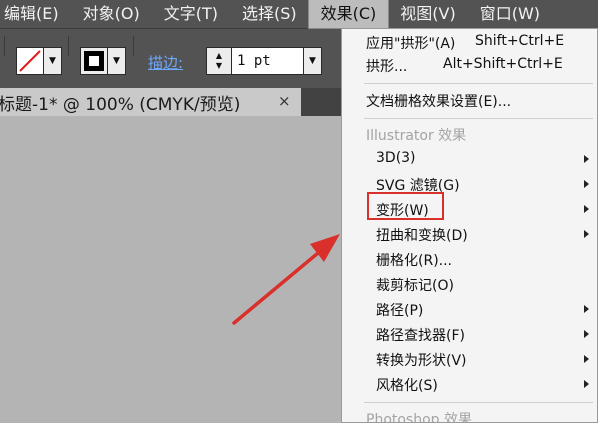 This screenshot has width=598, height=423. I want to click on stroke-dropdown-button: ▼, so click(117, 61).